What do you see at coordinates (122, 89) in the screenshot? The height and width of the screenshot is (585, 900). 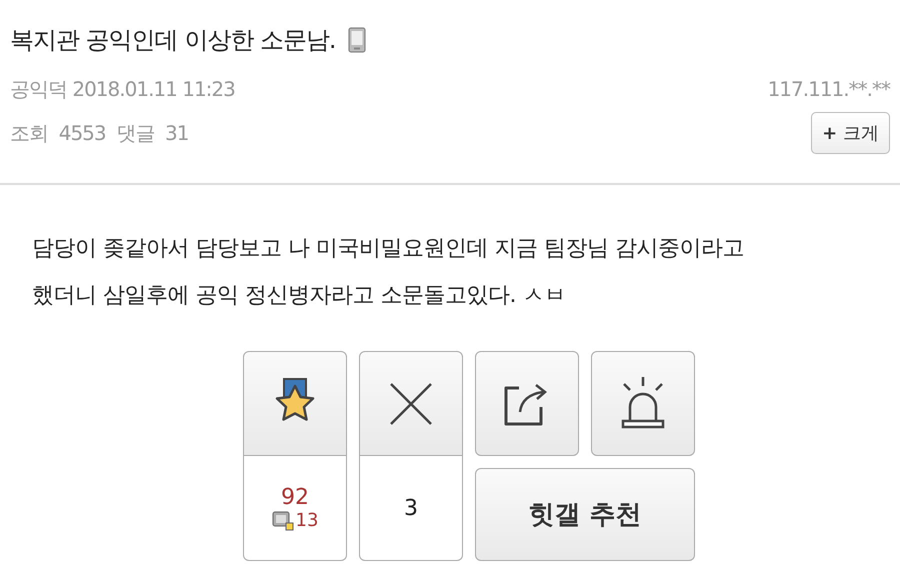 I see `author-date: 공익덕 2018.01.11 11:23` at bounding box center [122, 89].